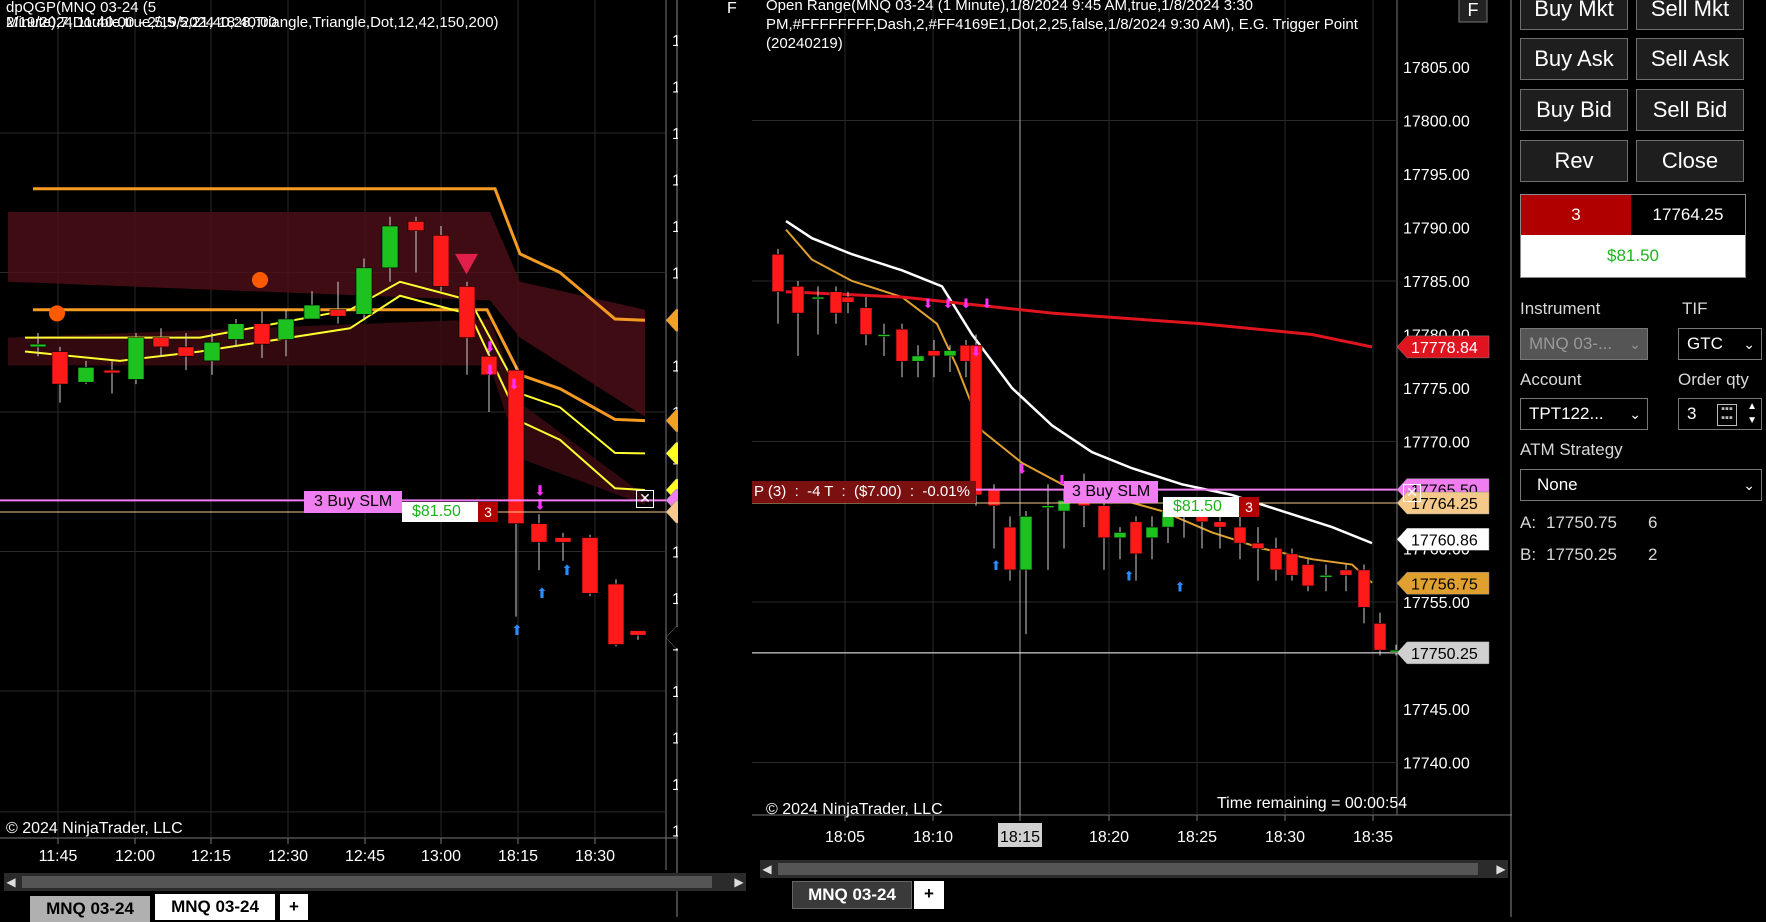 The image size is (1766, 922). What do you see at coordinates (367, 882) in the screenshot?
I see `left-scroll-thumb` at bounding box center [367, 882].